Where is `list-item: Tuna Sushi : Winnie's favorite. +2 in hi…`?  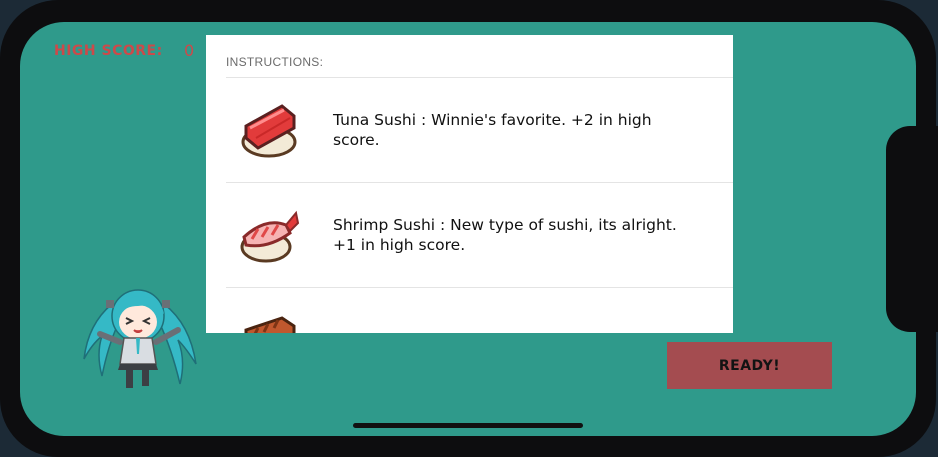 list-item: Tuna Sushi : Winnie's favorite. +2 in hi… is located at coordinates (479, 130).